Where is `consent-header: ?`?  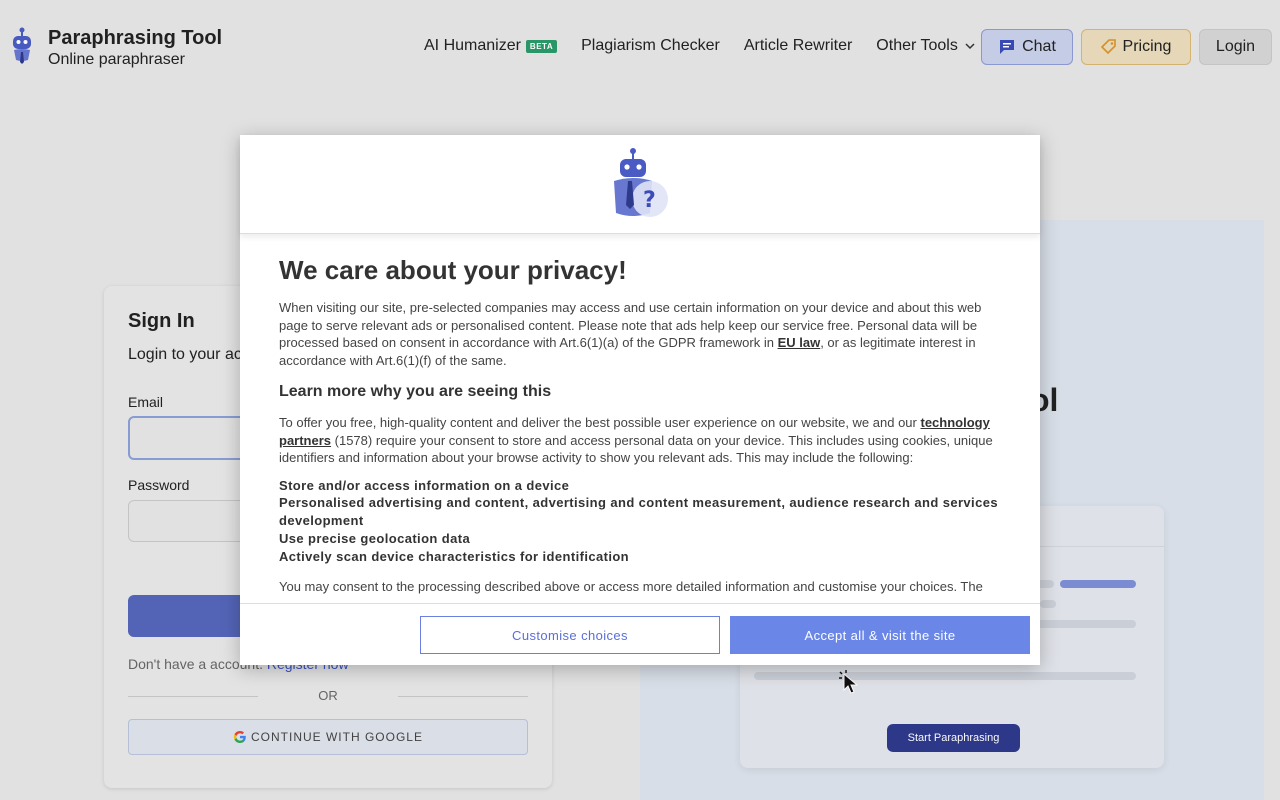
consent-header: ? is located at coordinates (640, 184).